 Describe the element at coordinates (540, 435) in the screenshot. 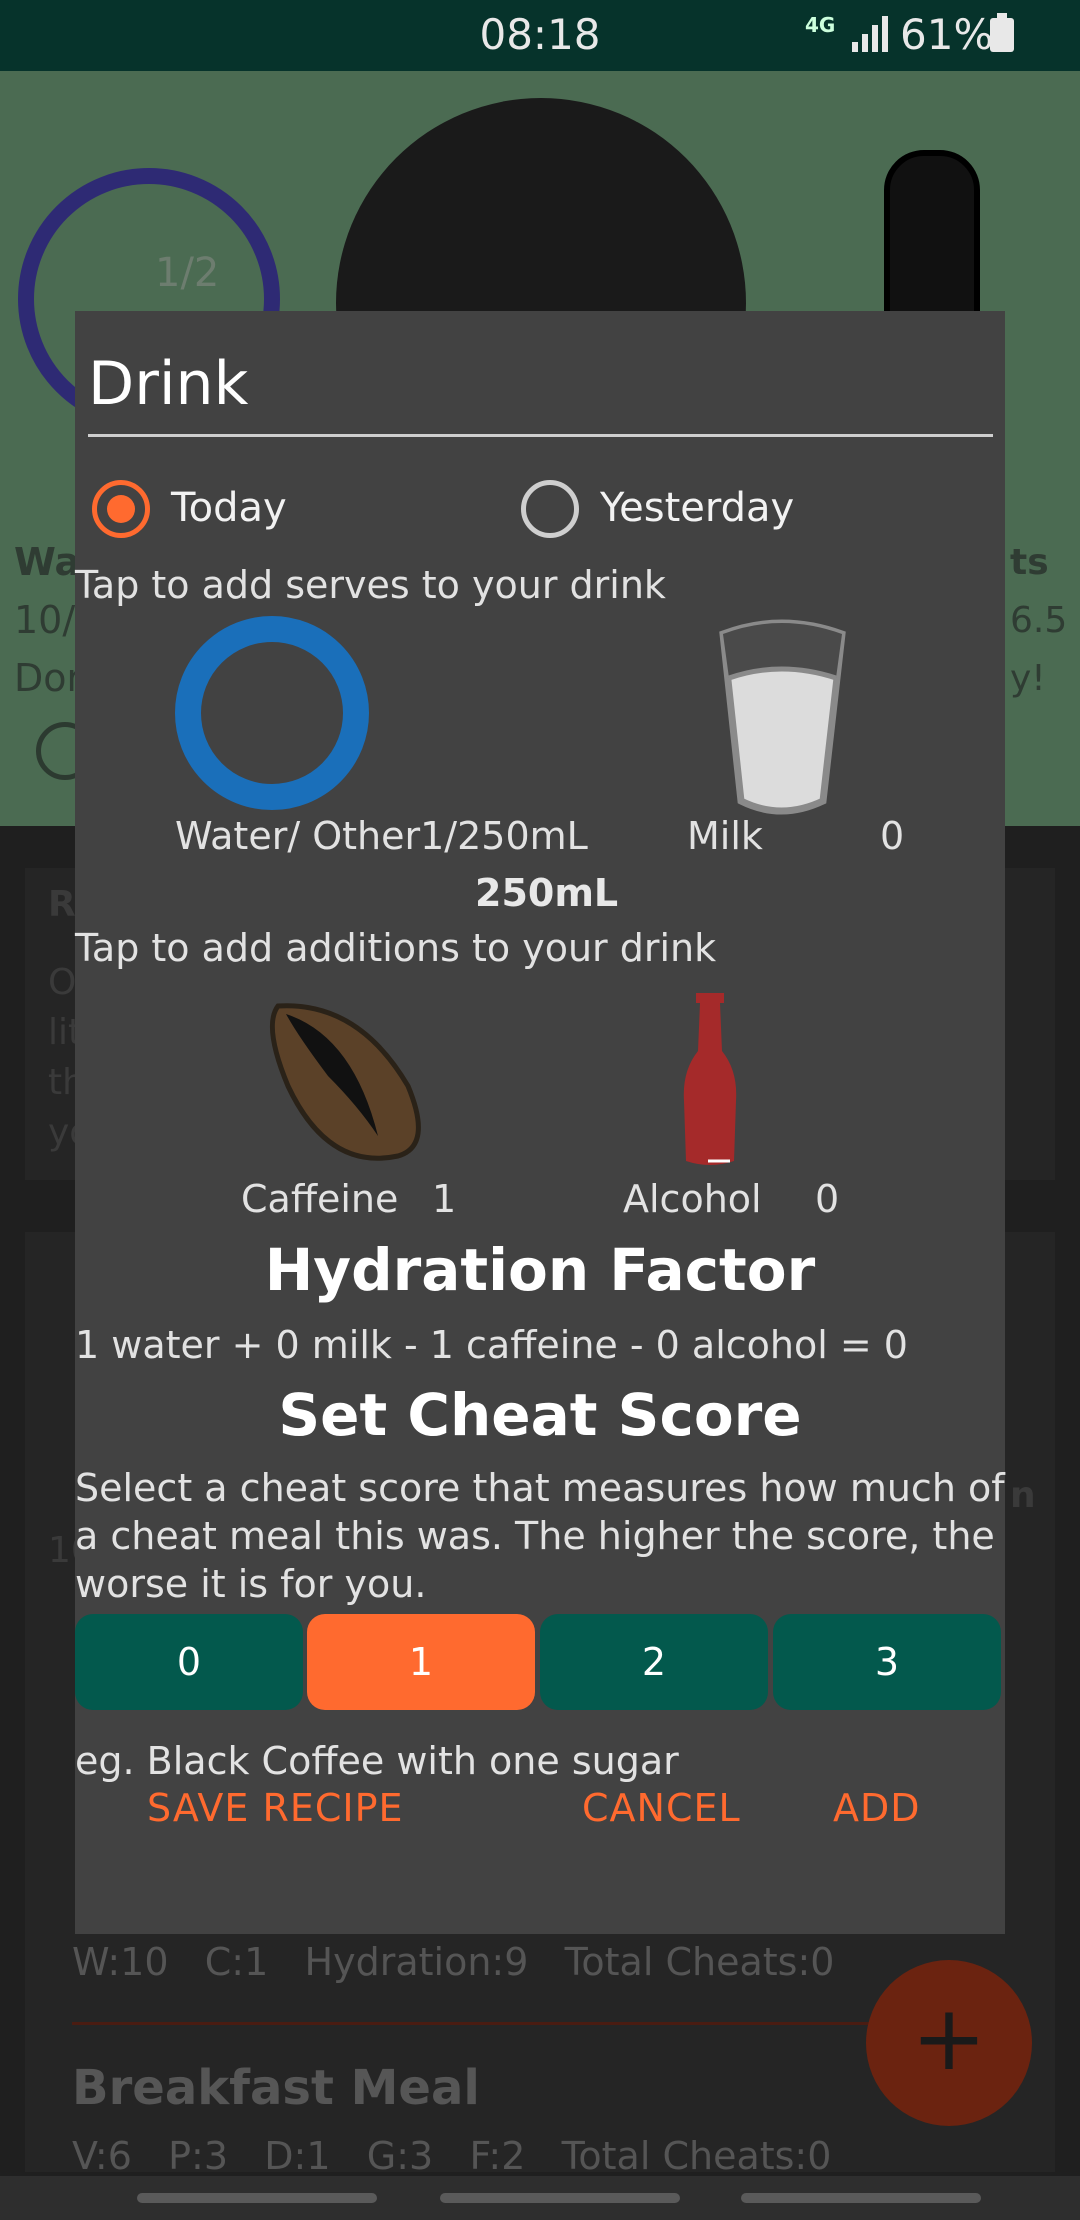

I see `title-divider` at that location.